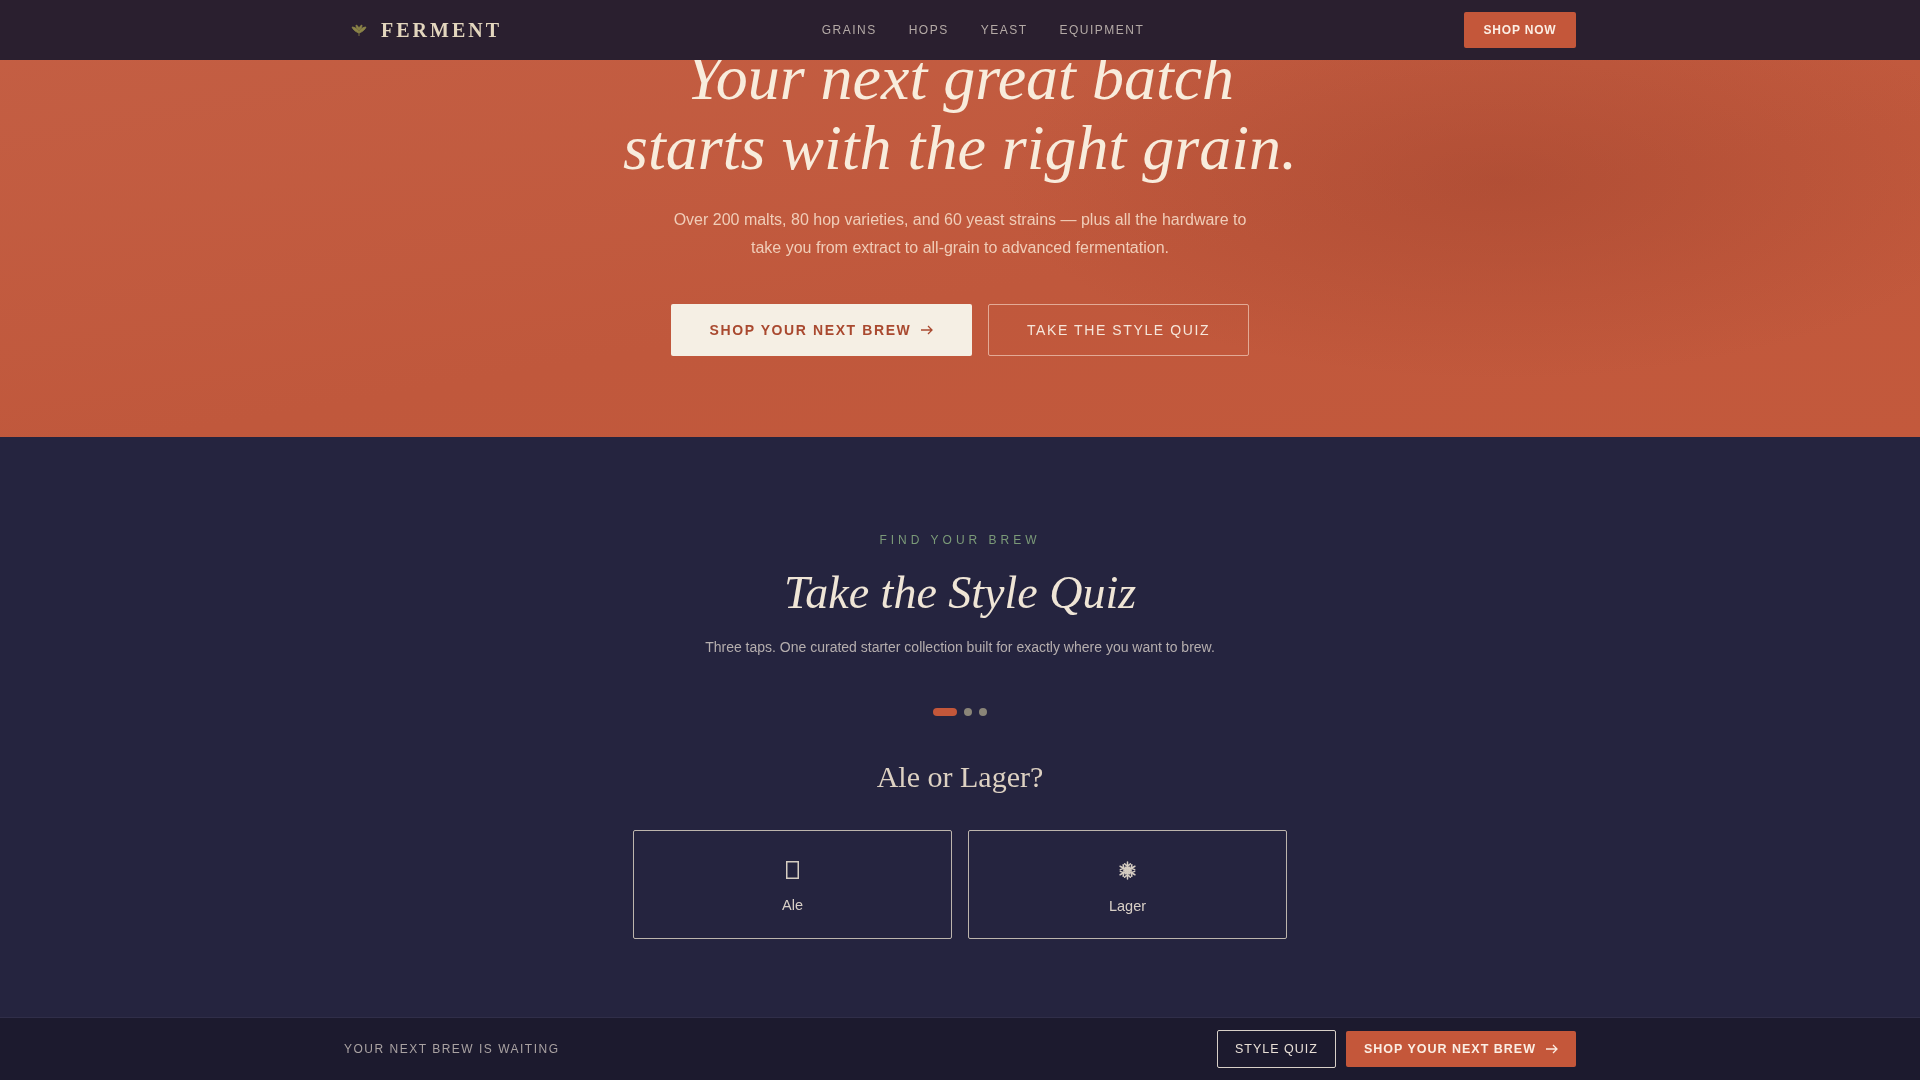 The image size is (1920, 1080). What do you see at coordinates (849, 30) in the screenshot?
I see `nav-link: GRAINS` at bounding box center [849, 30].